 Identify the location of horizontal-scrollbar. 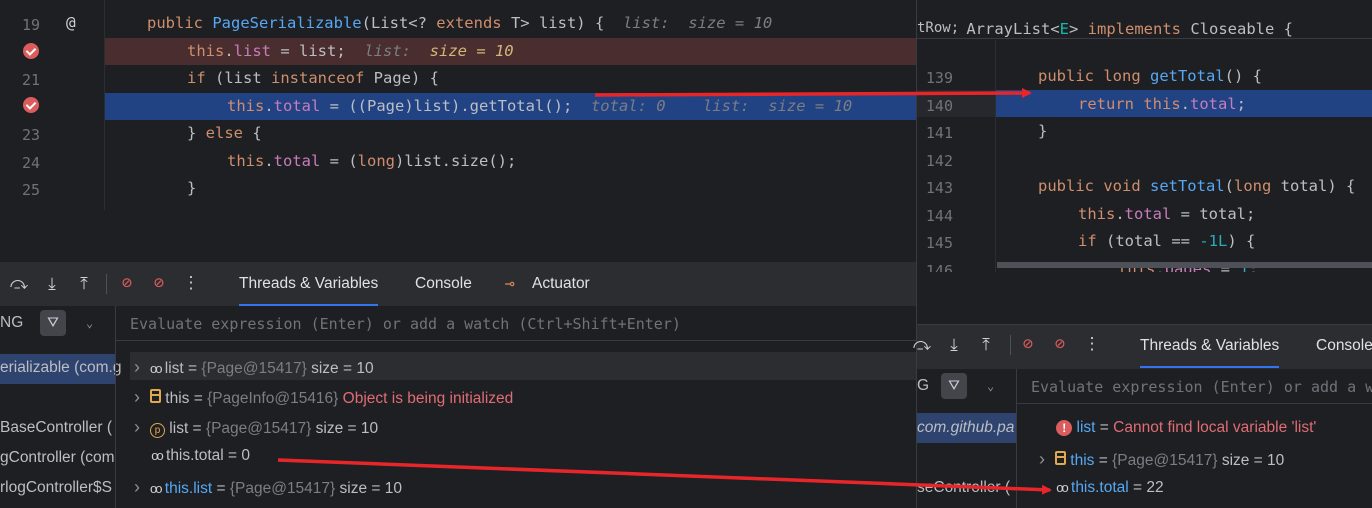
(1184, 265).